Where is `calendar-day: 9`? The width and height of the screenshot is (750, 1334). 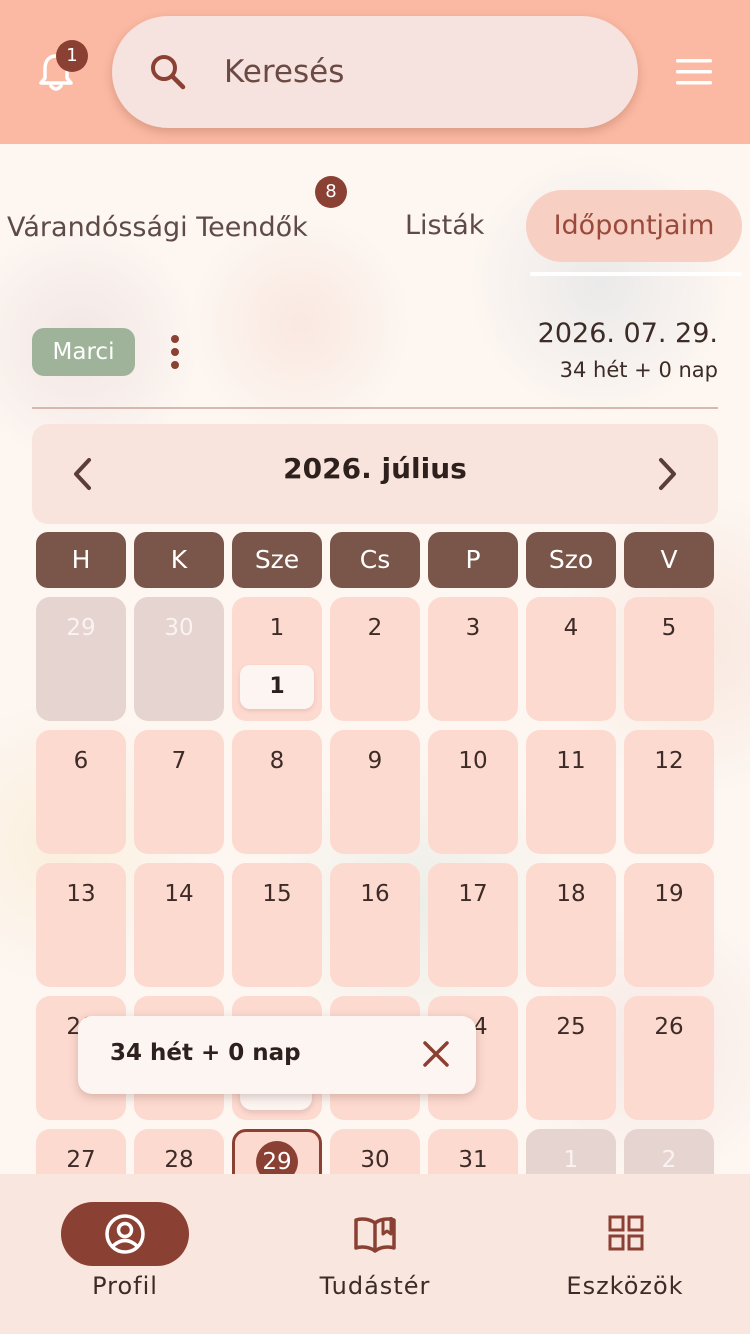 calendar-day: 9 is located at coordinates (375, 792).